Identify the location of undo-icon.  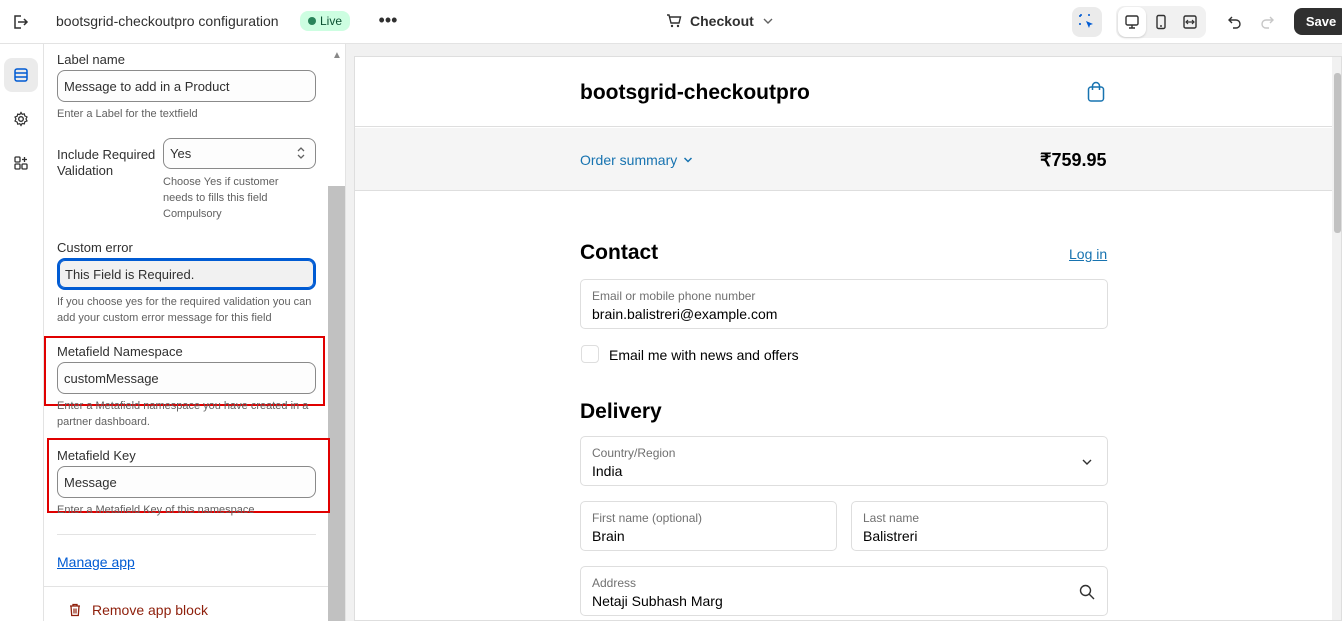
(1234, 22).